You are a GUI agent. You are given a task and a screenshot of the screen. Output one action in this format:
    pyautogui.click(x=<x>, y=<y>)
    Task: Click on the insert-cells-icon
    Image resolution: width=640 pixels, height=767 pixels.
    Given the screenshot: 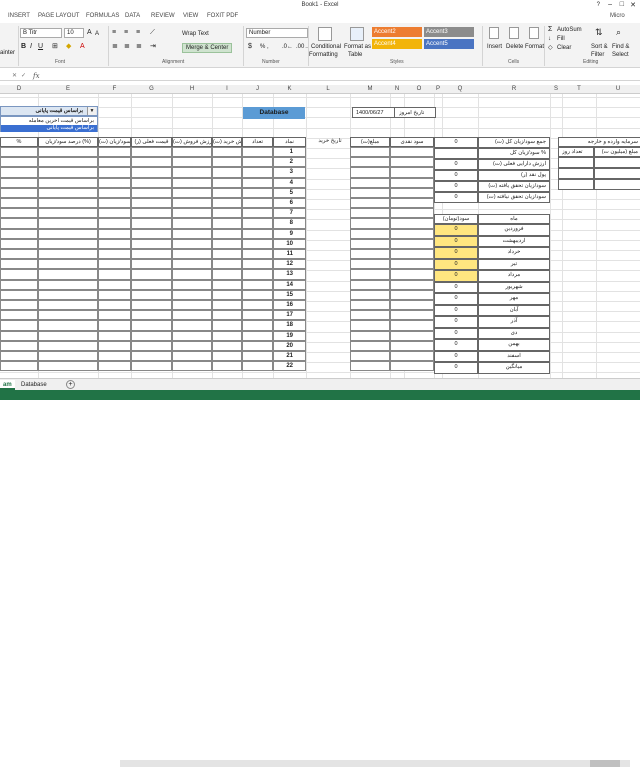 What is the action you would take?
    pyautogui.click(x=494, y=33)
    